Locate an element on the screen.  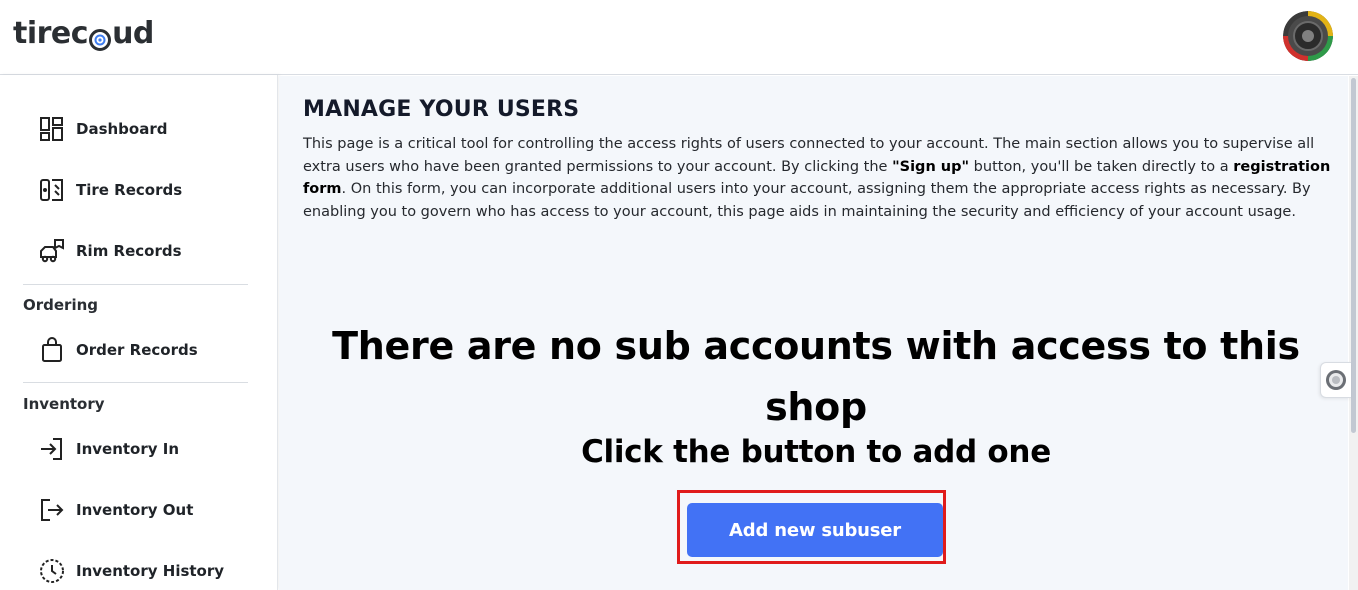
sidebar-item-label: Inventory In is located at coordinates (128, 449).